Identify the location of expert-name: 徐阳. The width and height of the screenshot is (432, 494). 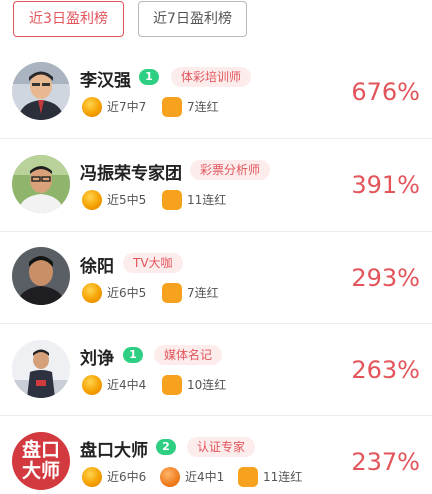
(97, 267).